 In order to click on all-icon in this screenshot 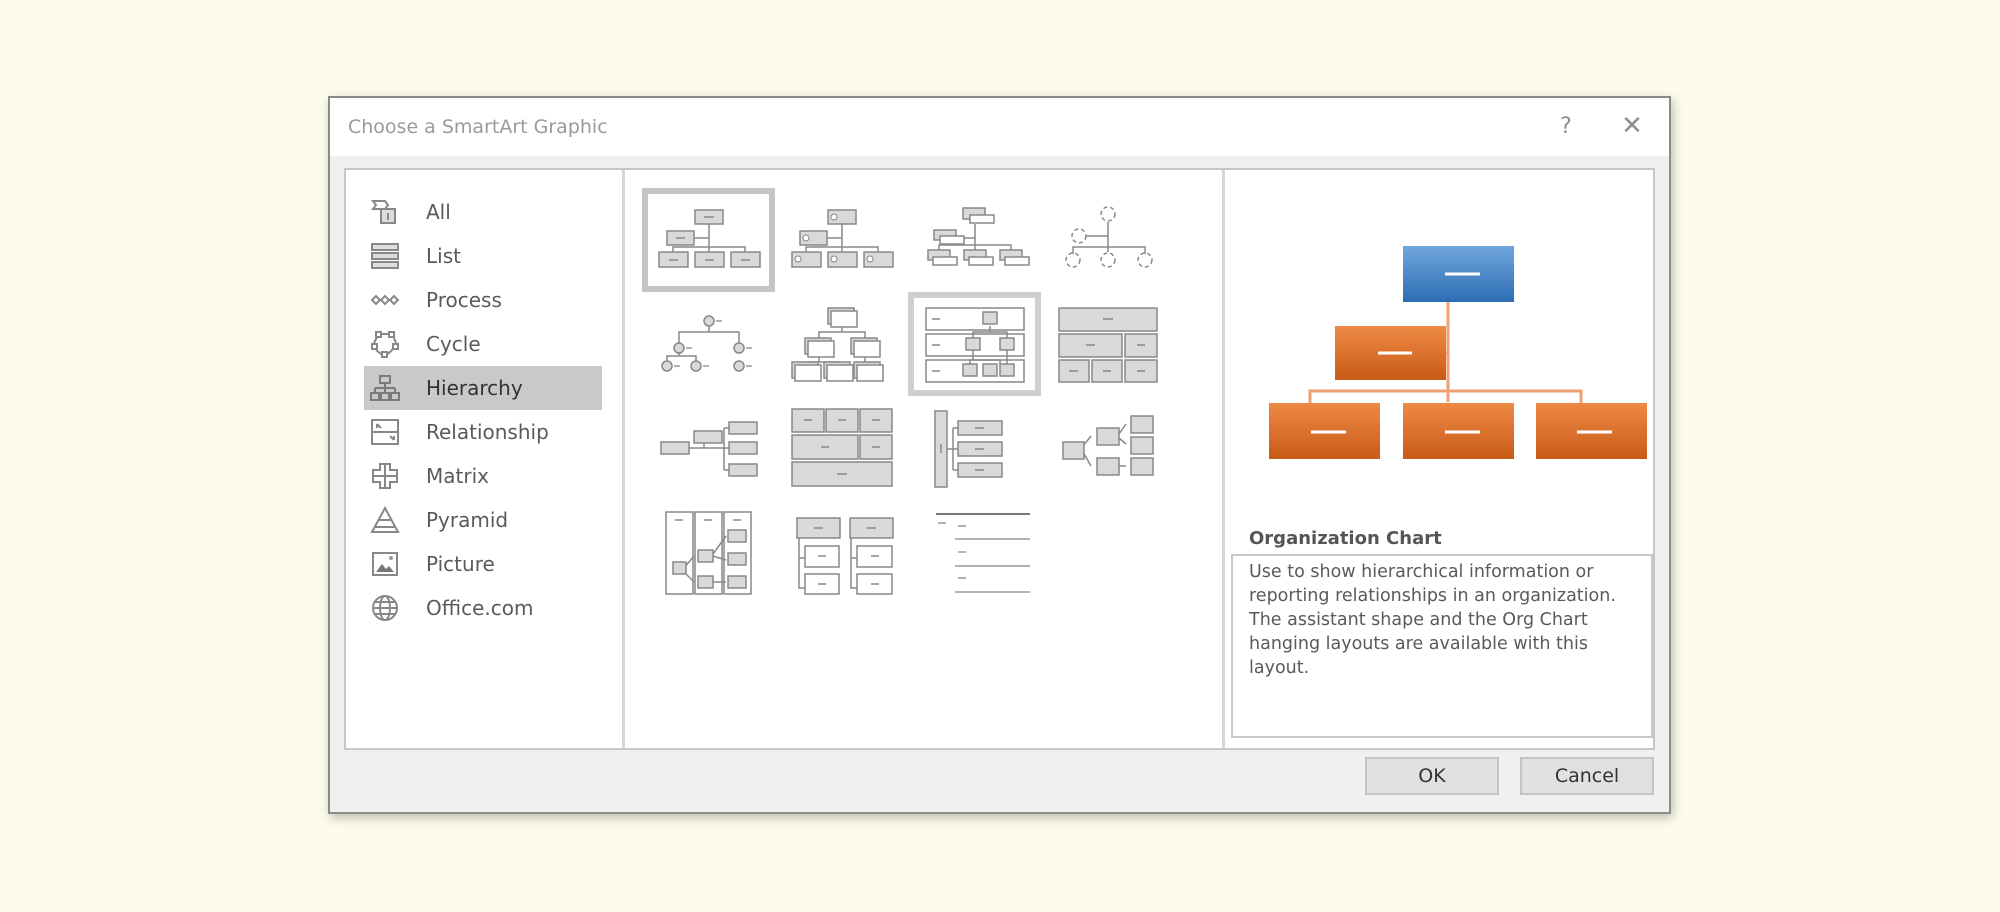, I will do `click(385, 212)`.